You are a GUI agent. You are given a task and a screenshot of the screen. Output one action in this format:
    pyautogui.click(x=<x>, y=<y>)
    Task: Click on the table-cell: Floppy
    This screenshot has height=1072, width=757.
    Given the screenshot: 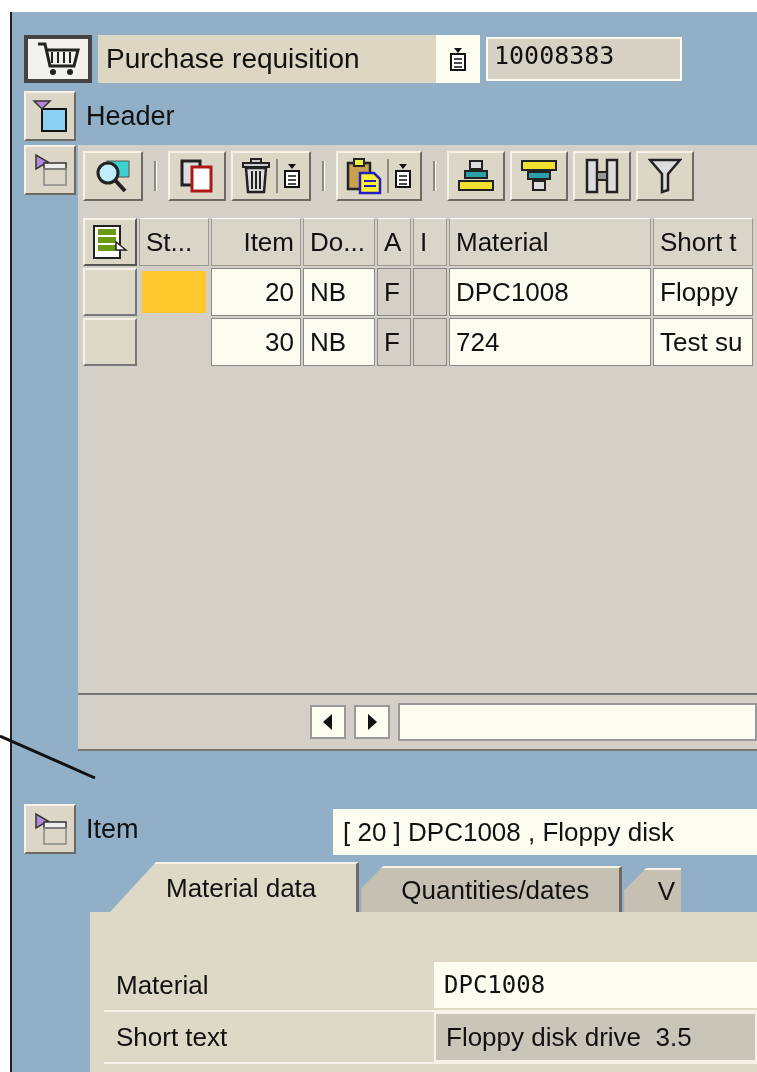 What is the action you would take?
    pyautogui.click(x=703, y=292)
    